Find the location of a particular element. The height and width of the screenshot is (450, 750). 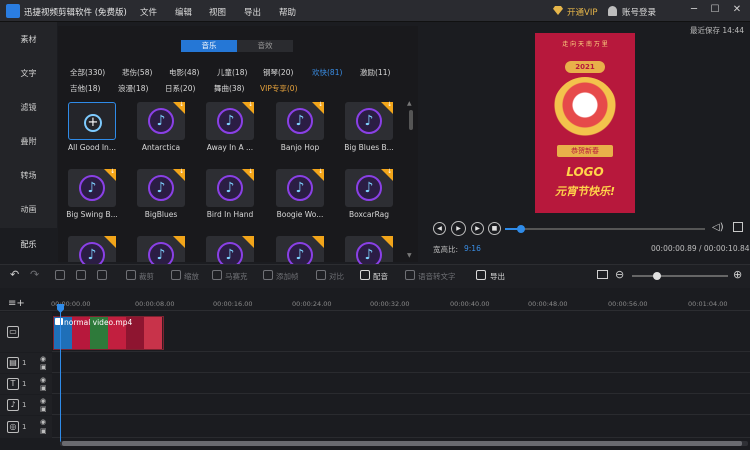

timeline-scrollbar-thumb is located at coordinates (402, 443).